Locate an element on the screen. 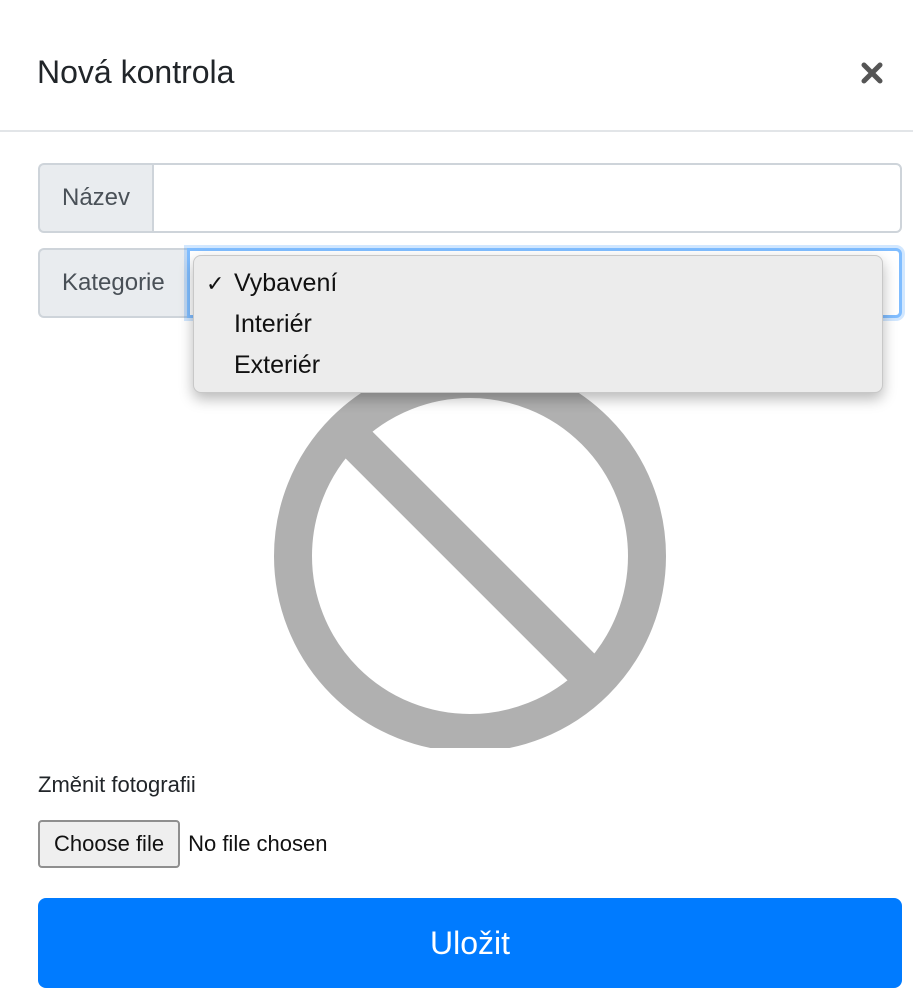 Image resolution: width=913 pixels, height=989 pixels. category-option-interier: Interiér is located at coordinates (538, 324).